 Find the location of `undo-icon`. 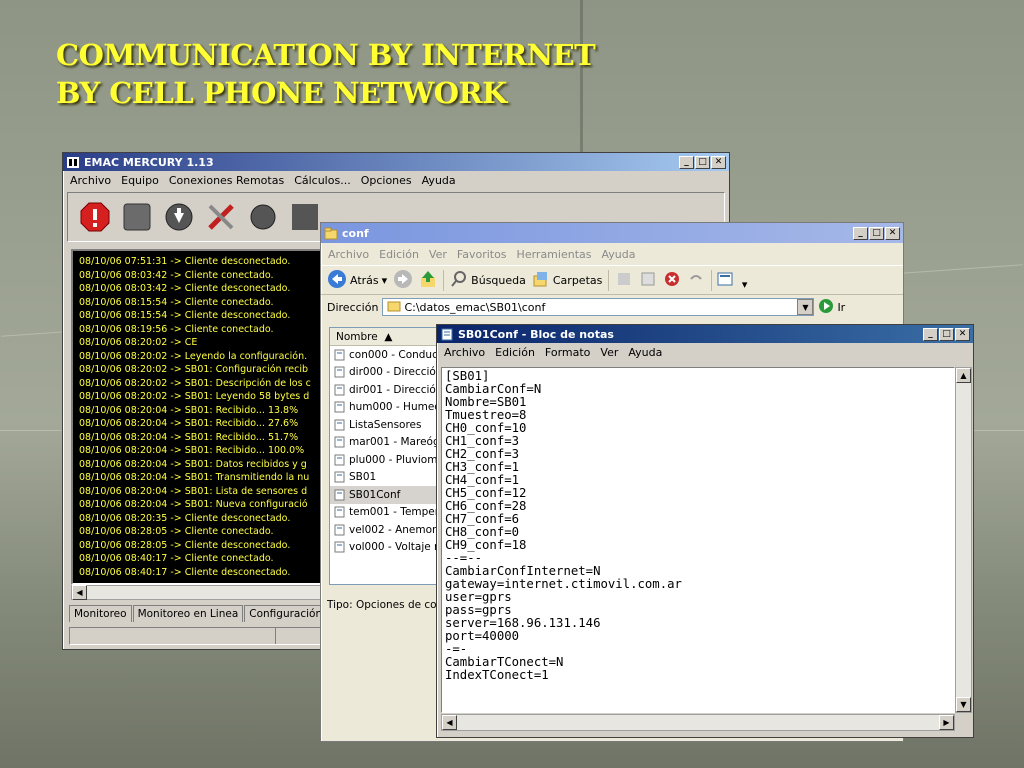

undo-icon is located at coordinates (696, 280).